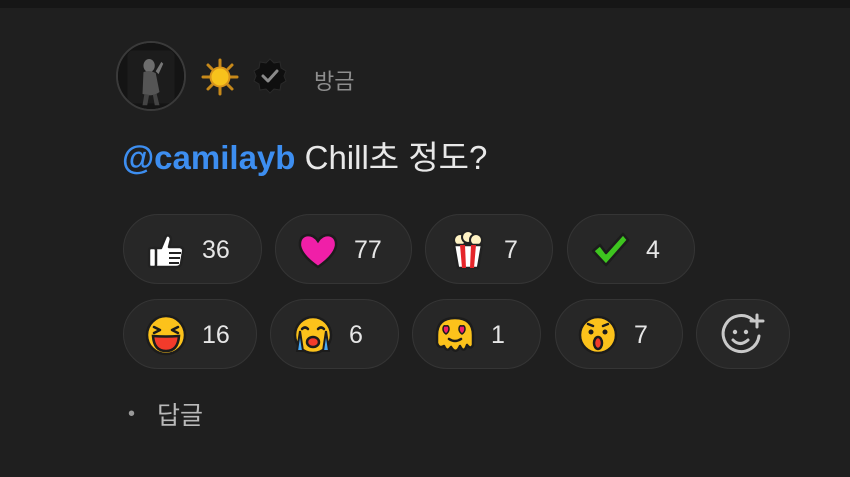  What do you see at coordinates (391, 157) in the screenshot?
I see `comment-body: Chill초 정도?` at bounding box center [391, 157].